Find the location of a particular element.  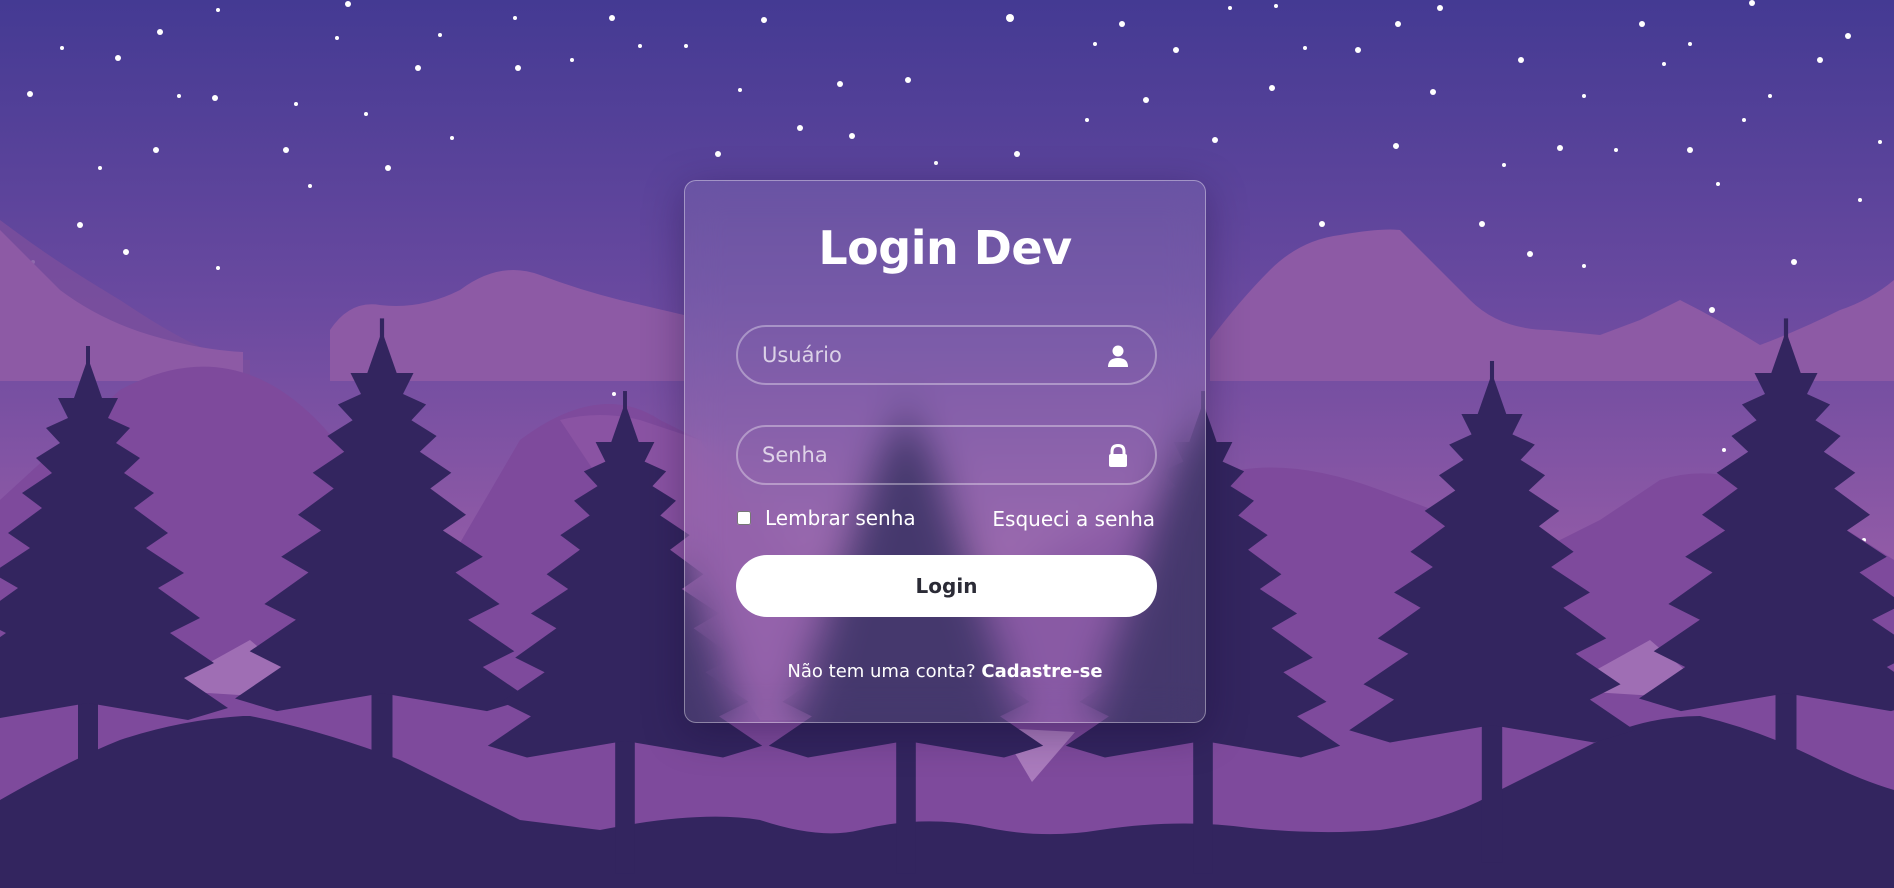

password-input is located at coordinates (946, 455).